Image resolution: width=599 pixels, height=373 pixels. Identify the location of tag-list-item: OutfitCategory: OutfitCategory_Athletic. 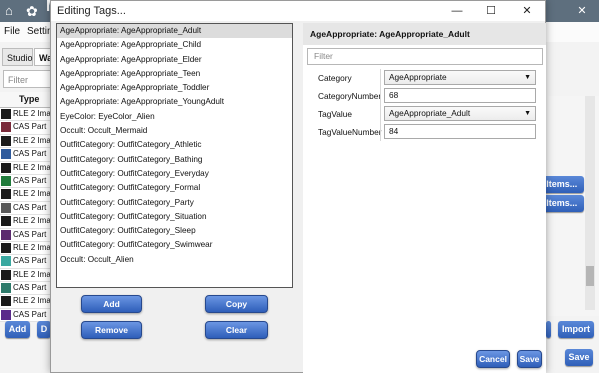
(174, 145).